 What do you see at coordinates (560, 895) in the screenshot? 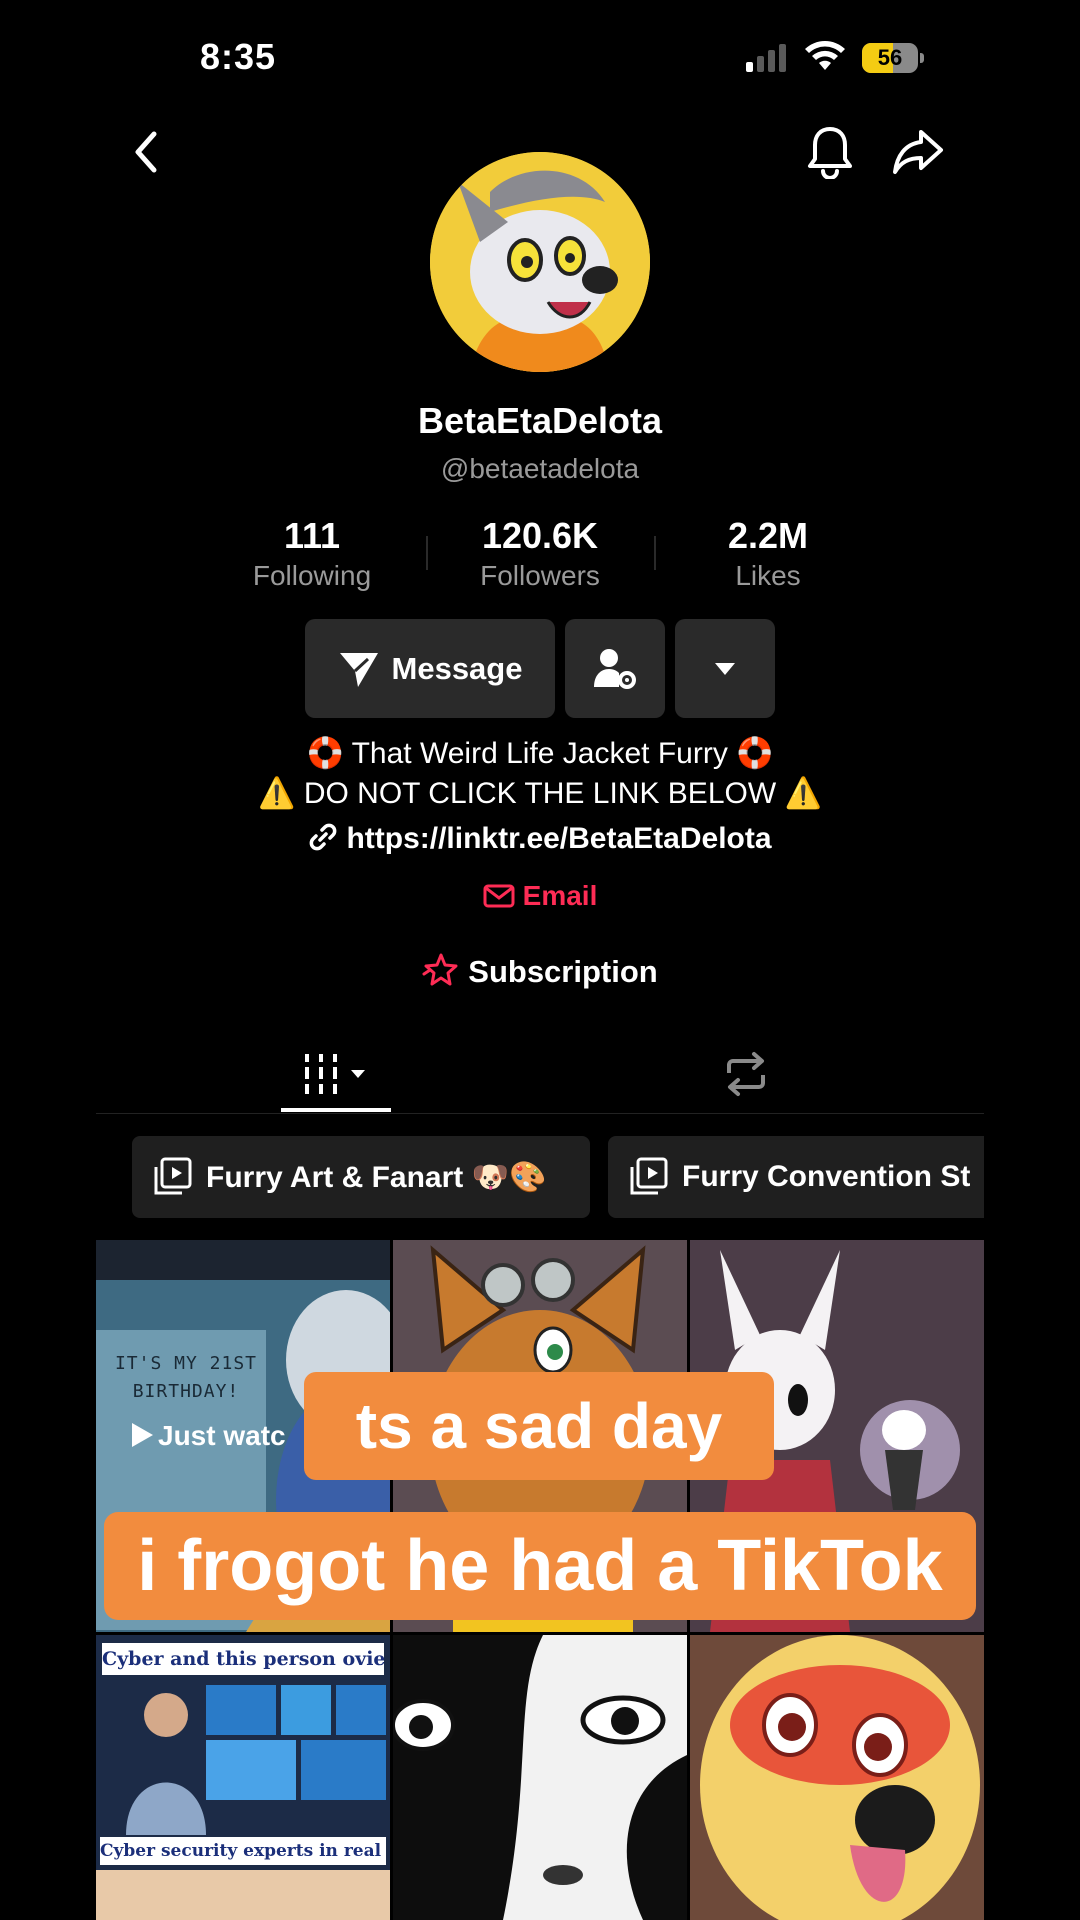
I see `email-label: Email` at bounding box center [560, 895].